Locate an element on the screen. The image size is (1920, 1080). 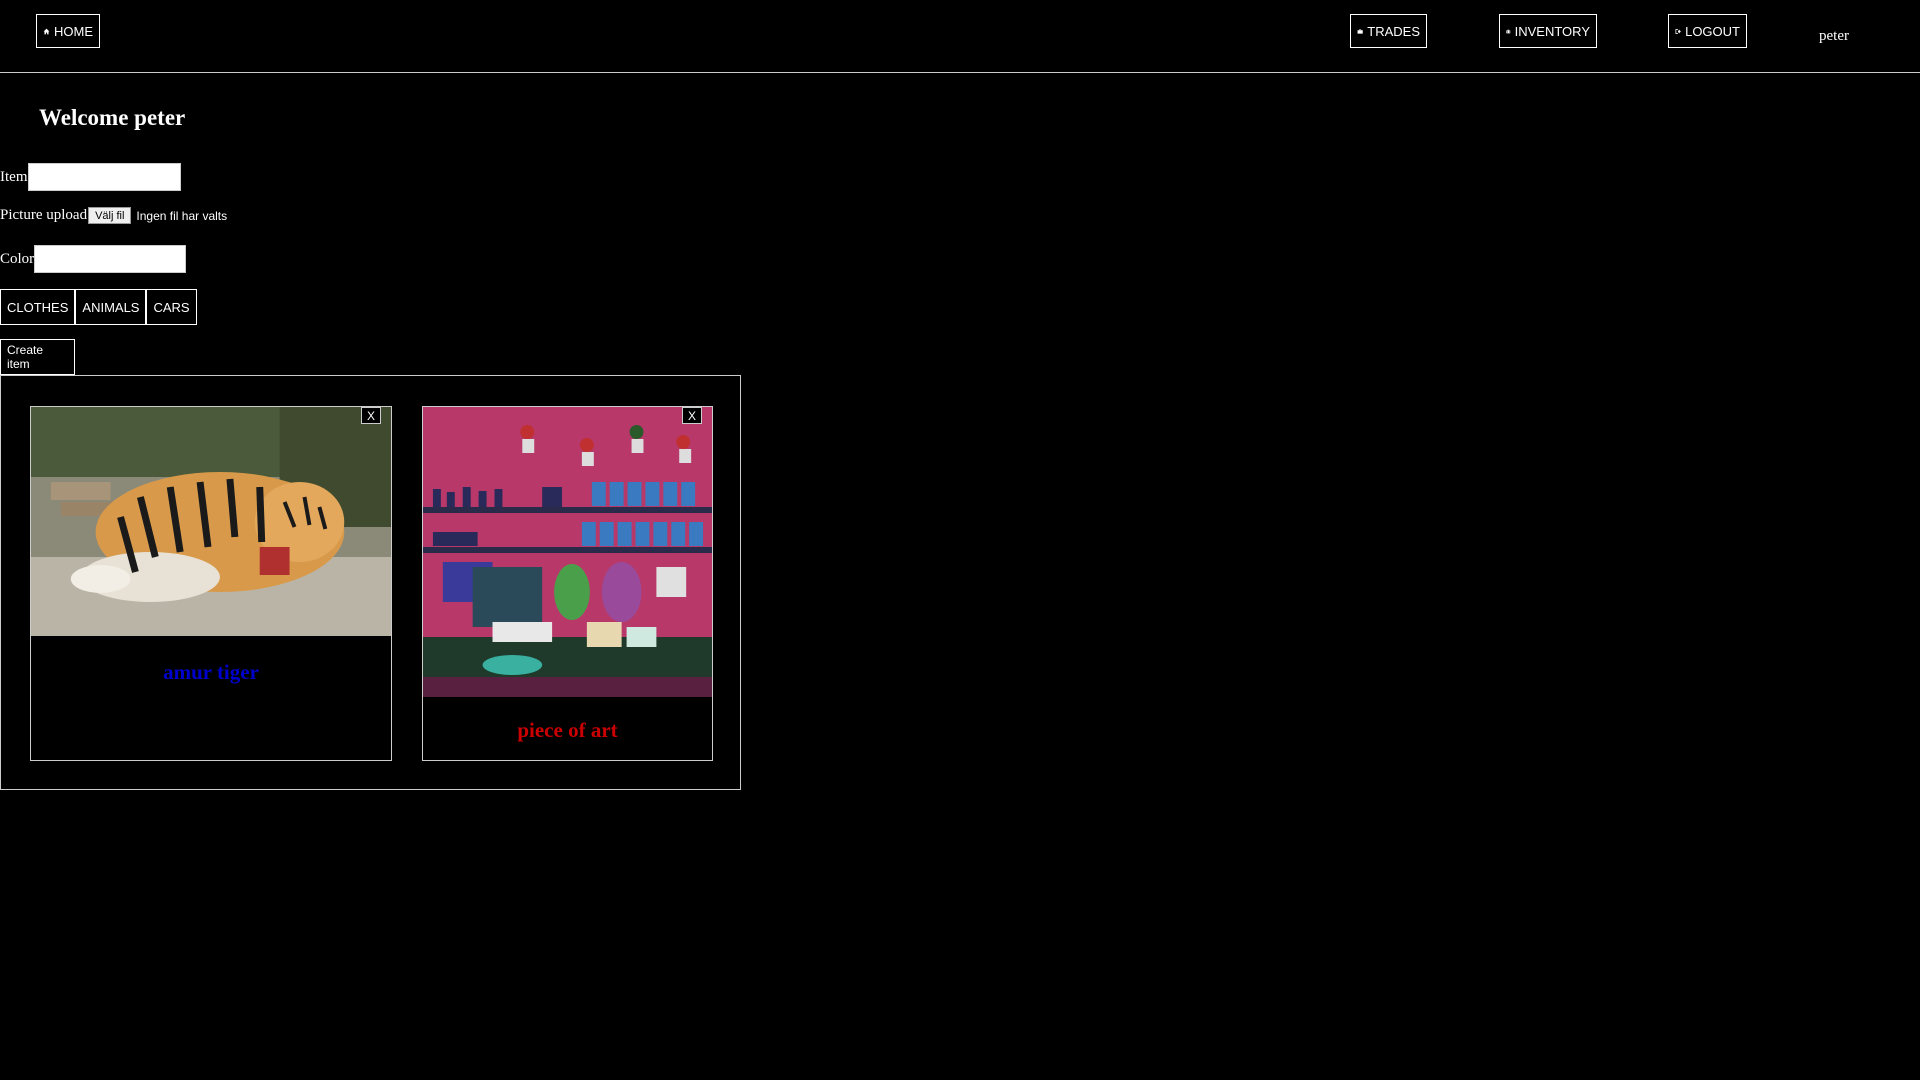
item-row: Item is located at coordinates (90, 177).